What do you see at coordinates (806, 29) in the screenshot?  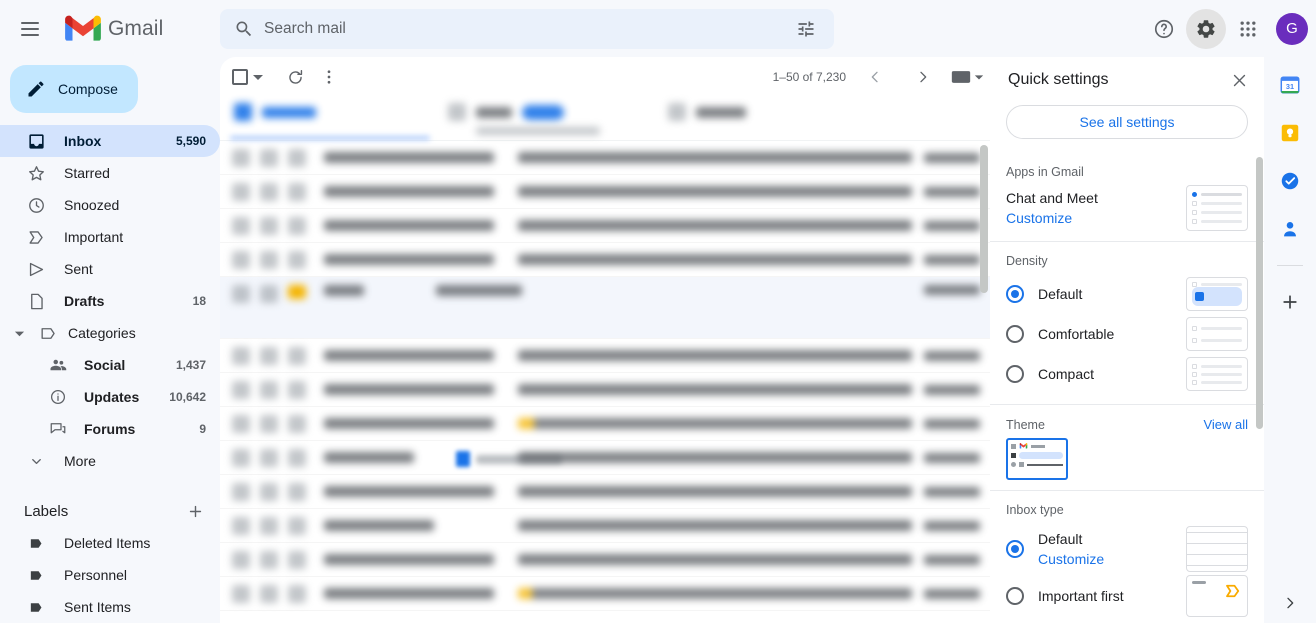 I see `search-options-icon` at bounding box center [806, 29].